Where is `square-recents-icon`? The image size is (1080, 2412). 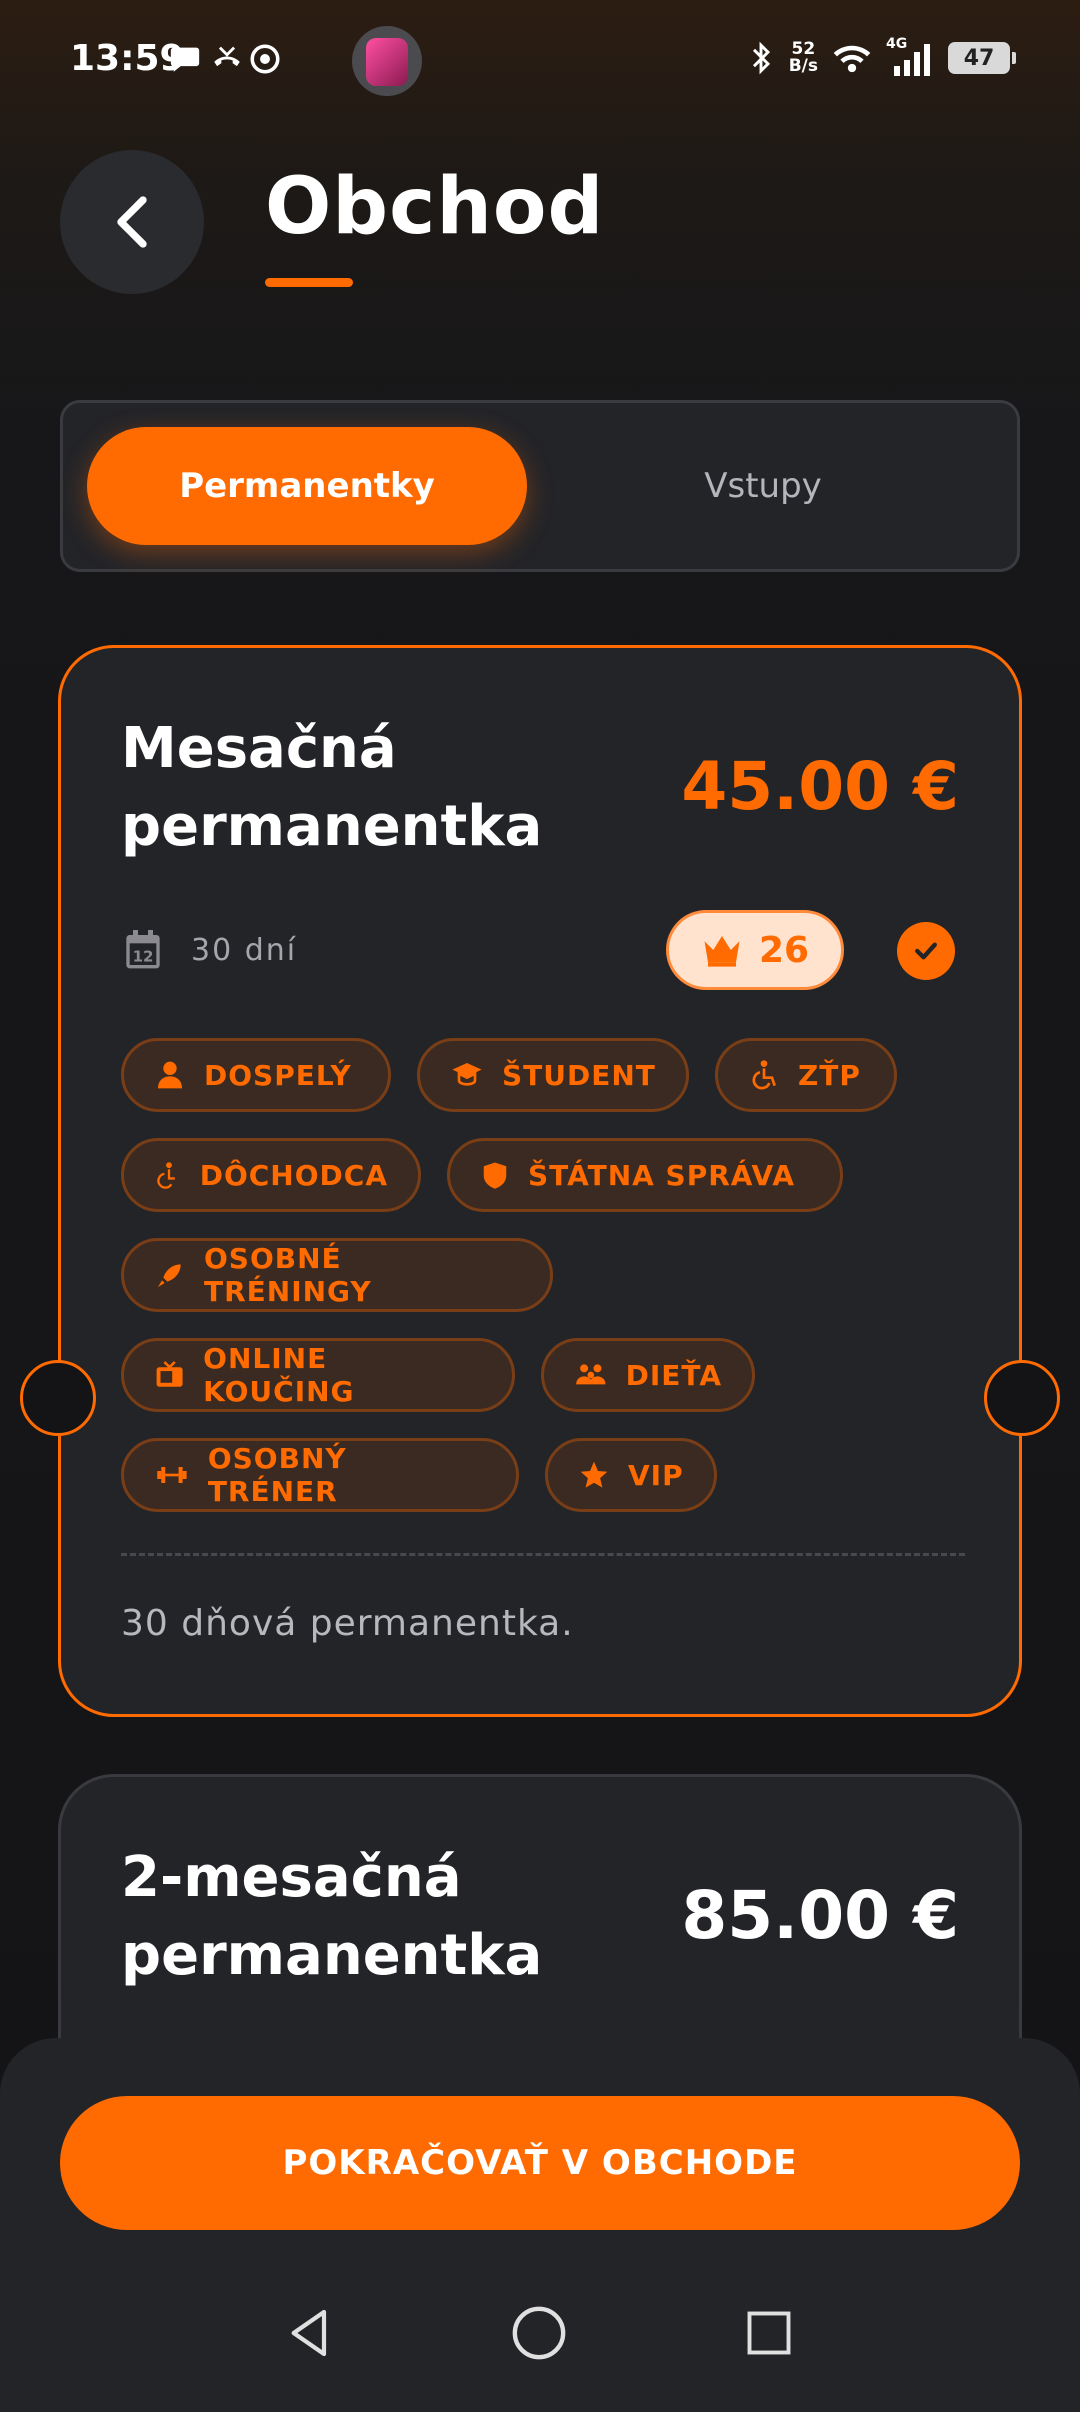 square-recents-icon is located at coordinates (769, 2333).